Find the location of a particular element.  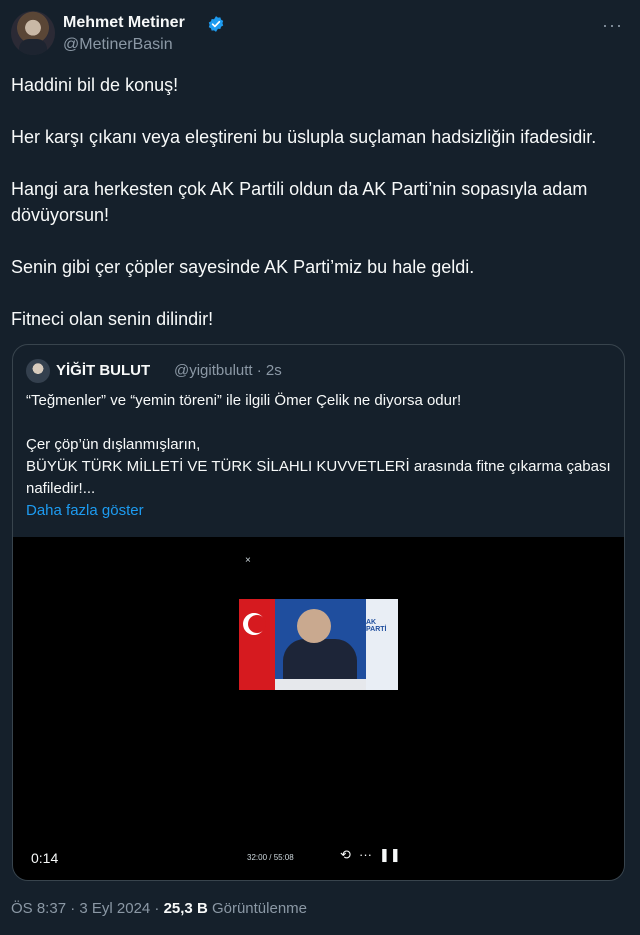

close-icon: × is located at coordinates (248, 560).